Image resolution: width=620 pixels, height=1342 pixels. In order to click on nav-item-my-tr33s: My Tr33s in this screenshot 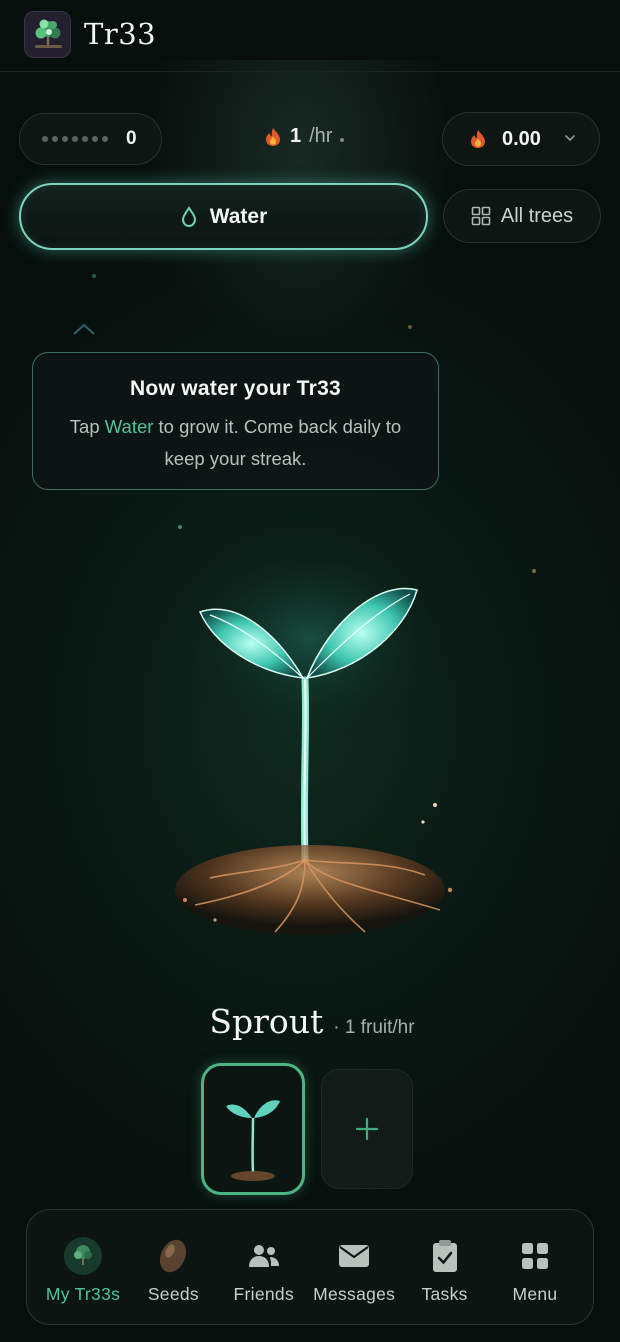, I will do `click(83, 1267)`.